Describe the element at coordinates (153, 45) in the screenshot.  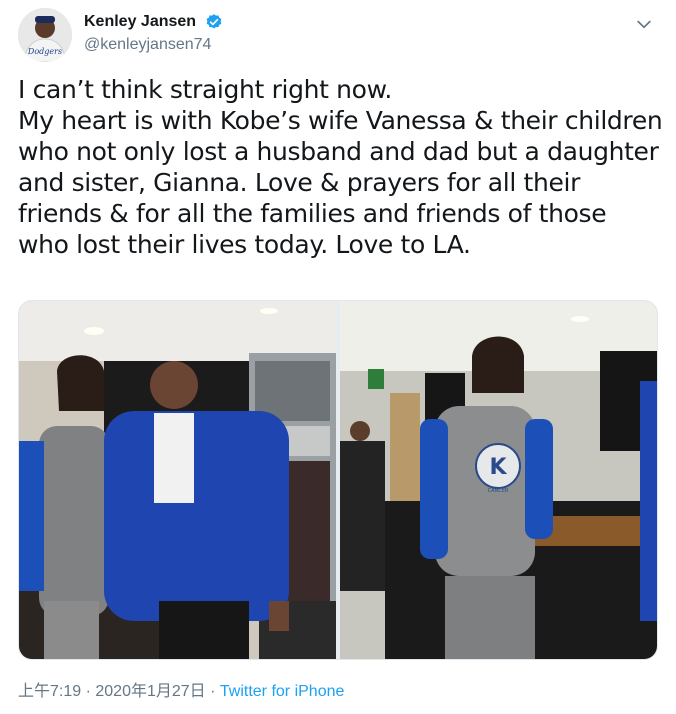
I see `handle: @kenleyjansen74` at that location.